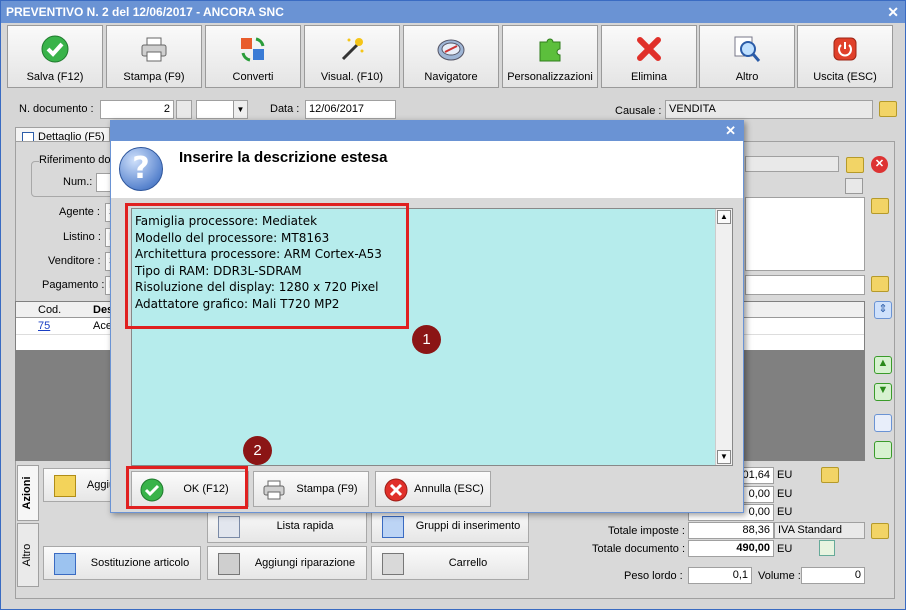  What do you see at coordinates (287, 563) in the screenshot?
I see `add-repair-button: Aggiungi riparazione` at bounding box center [287, 563].